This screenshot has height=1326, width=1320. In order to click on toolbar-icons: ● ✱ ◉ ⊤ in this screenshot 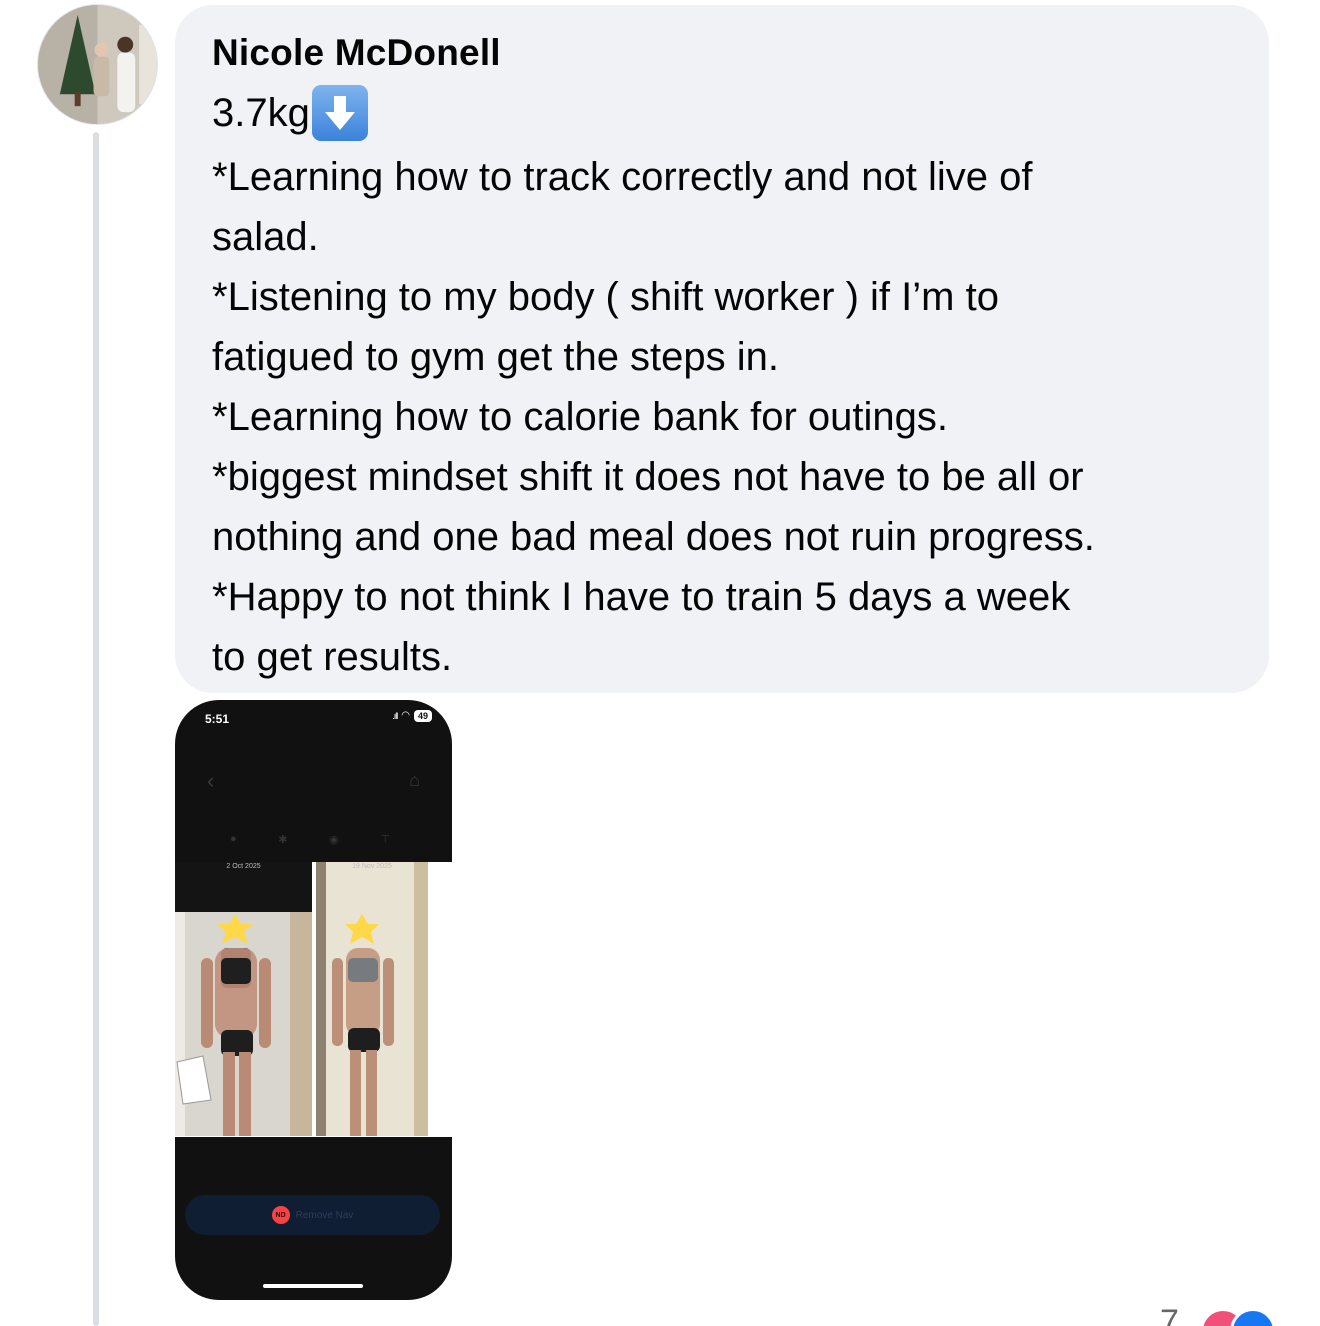, I will do `click(310, 839)`.